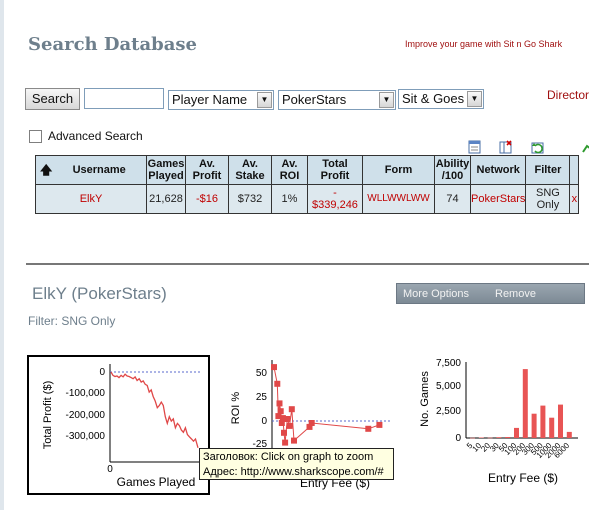  Describe the element at coordinates (250, 199) in the screenshot. I see `cell-avstake: $732` at that location.